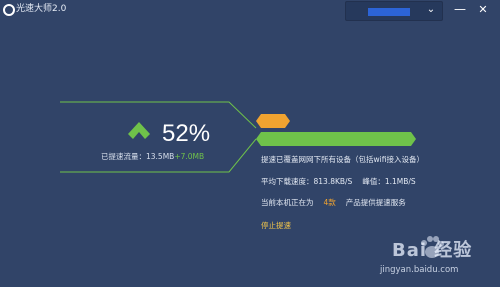 This screenshot has height=287, width=500. I want to click on speed-percent: 52%, so click(186, 133).